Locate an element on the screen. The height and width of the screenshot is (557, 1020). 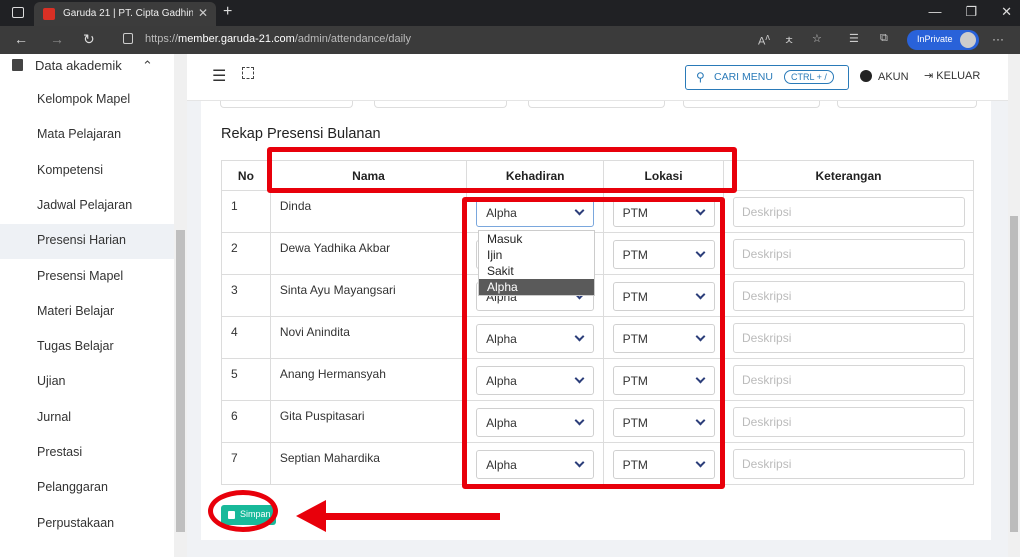
translate-icon: ㅊ is located at coordinates (789, 40).